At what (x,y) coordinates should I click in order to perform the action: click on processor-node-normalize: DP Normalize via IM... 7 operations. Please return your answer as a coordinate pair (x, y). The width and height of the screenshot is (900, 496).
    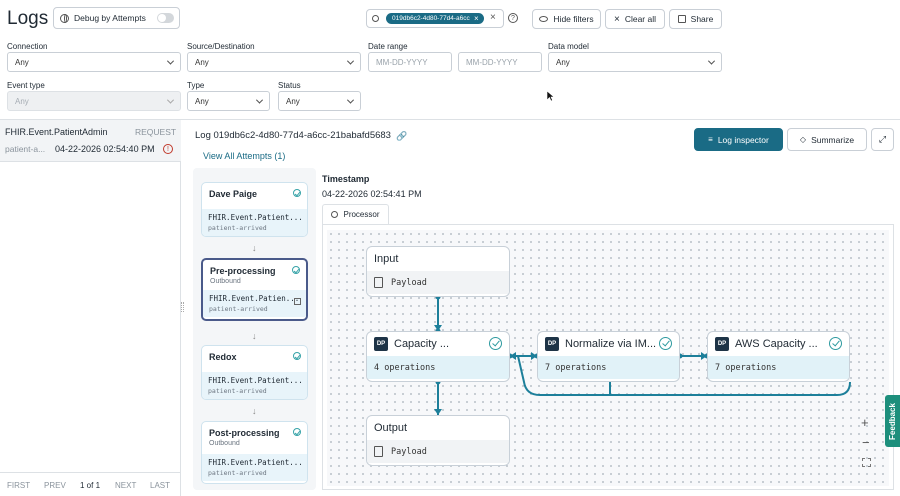
    Looking at the image, I should click on (608, 356).